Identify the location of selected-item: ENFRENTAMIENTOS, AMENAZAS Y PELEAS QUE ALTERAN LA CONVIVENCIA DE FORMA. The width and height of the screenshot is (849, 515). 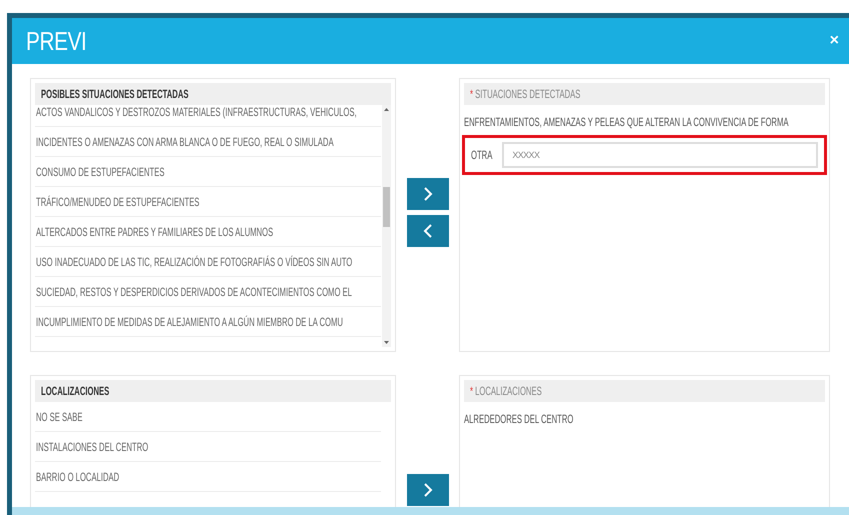
(644, 120).